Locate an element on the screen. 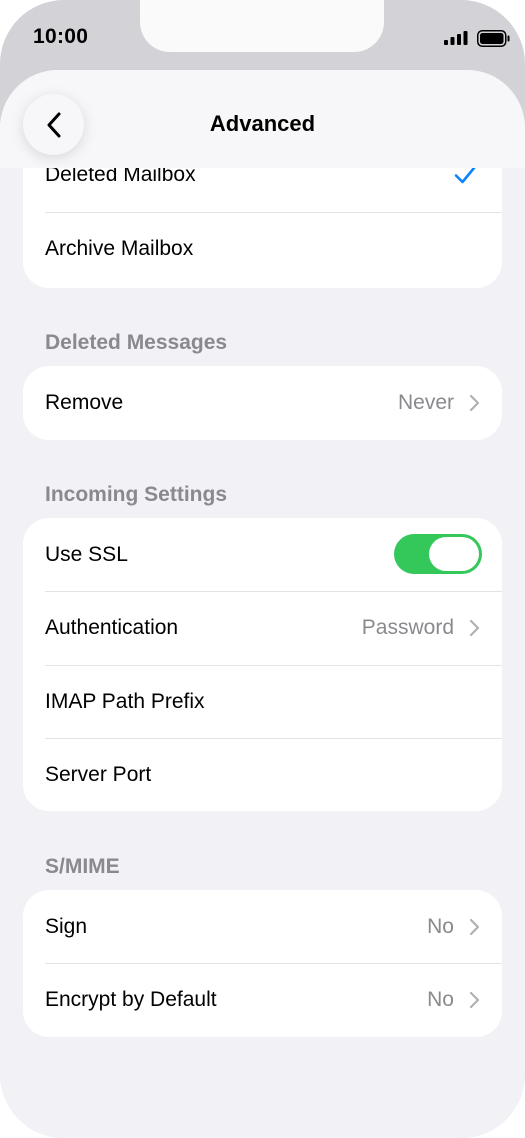 This screenshot has height=1138, width=525. remove-value: Never is located at coordinates (425, 402).